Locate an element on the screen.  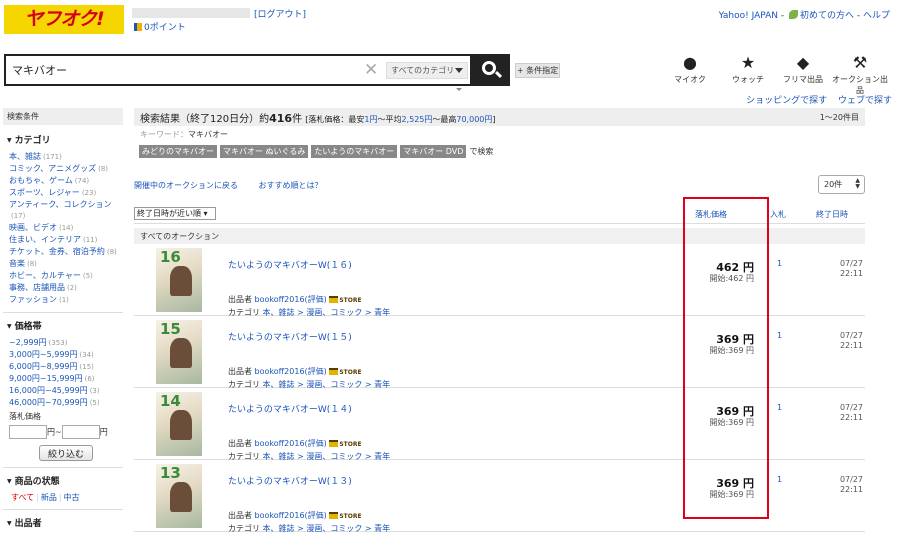
item-thumbnail: 16 is located at coordinates (179, 280).